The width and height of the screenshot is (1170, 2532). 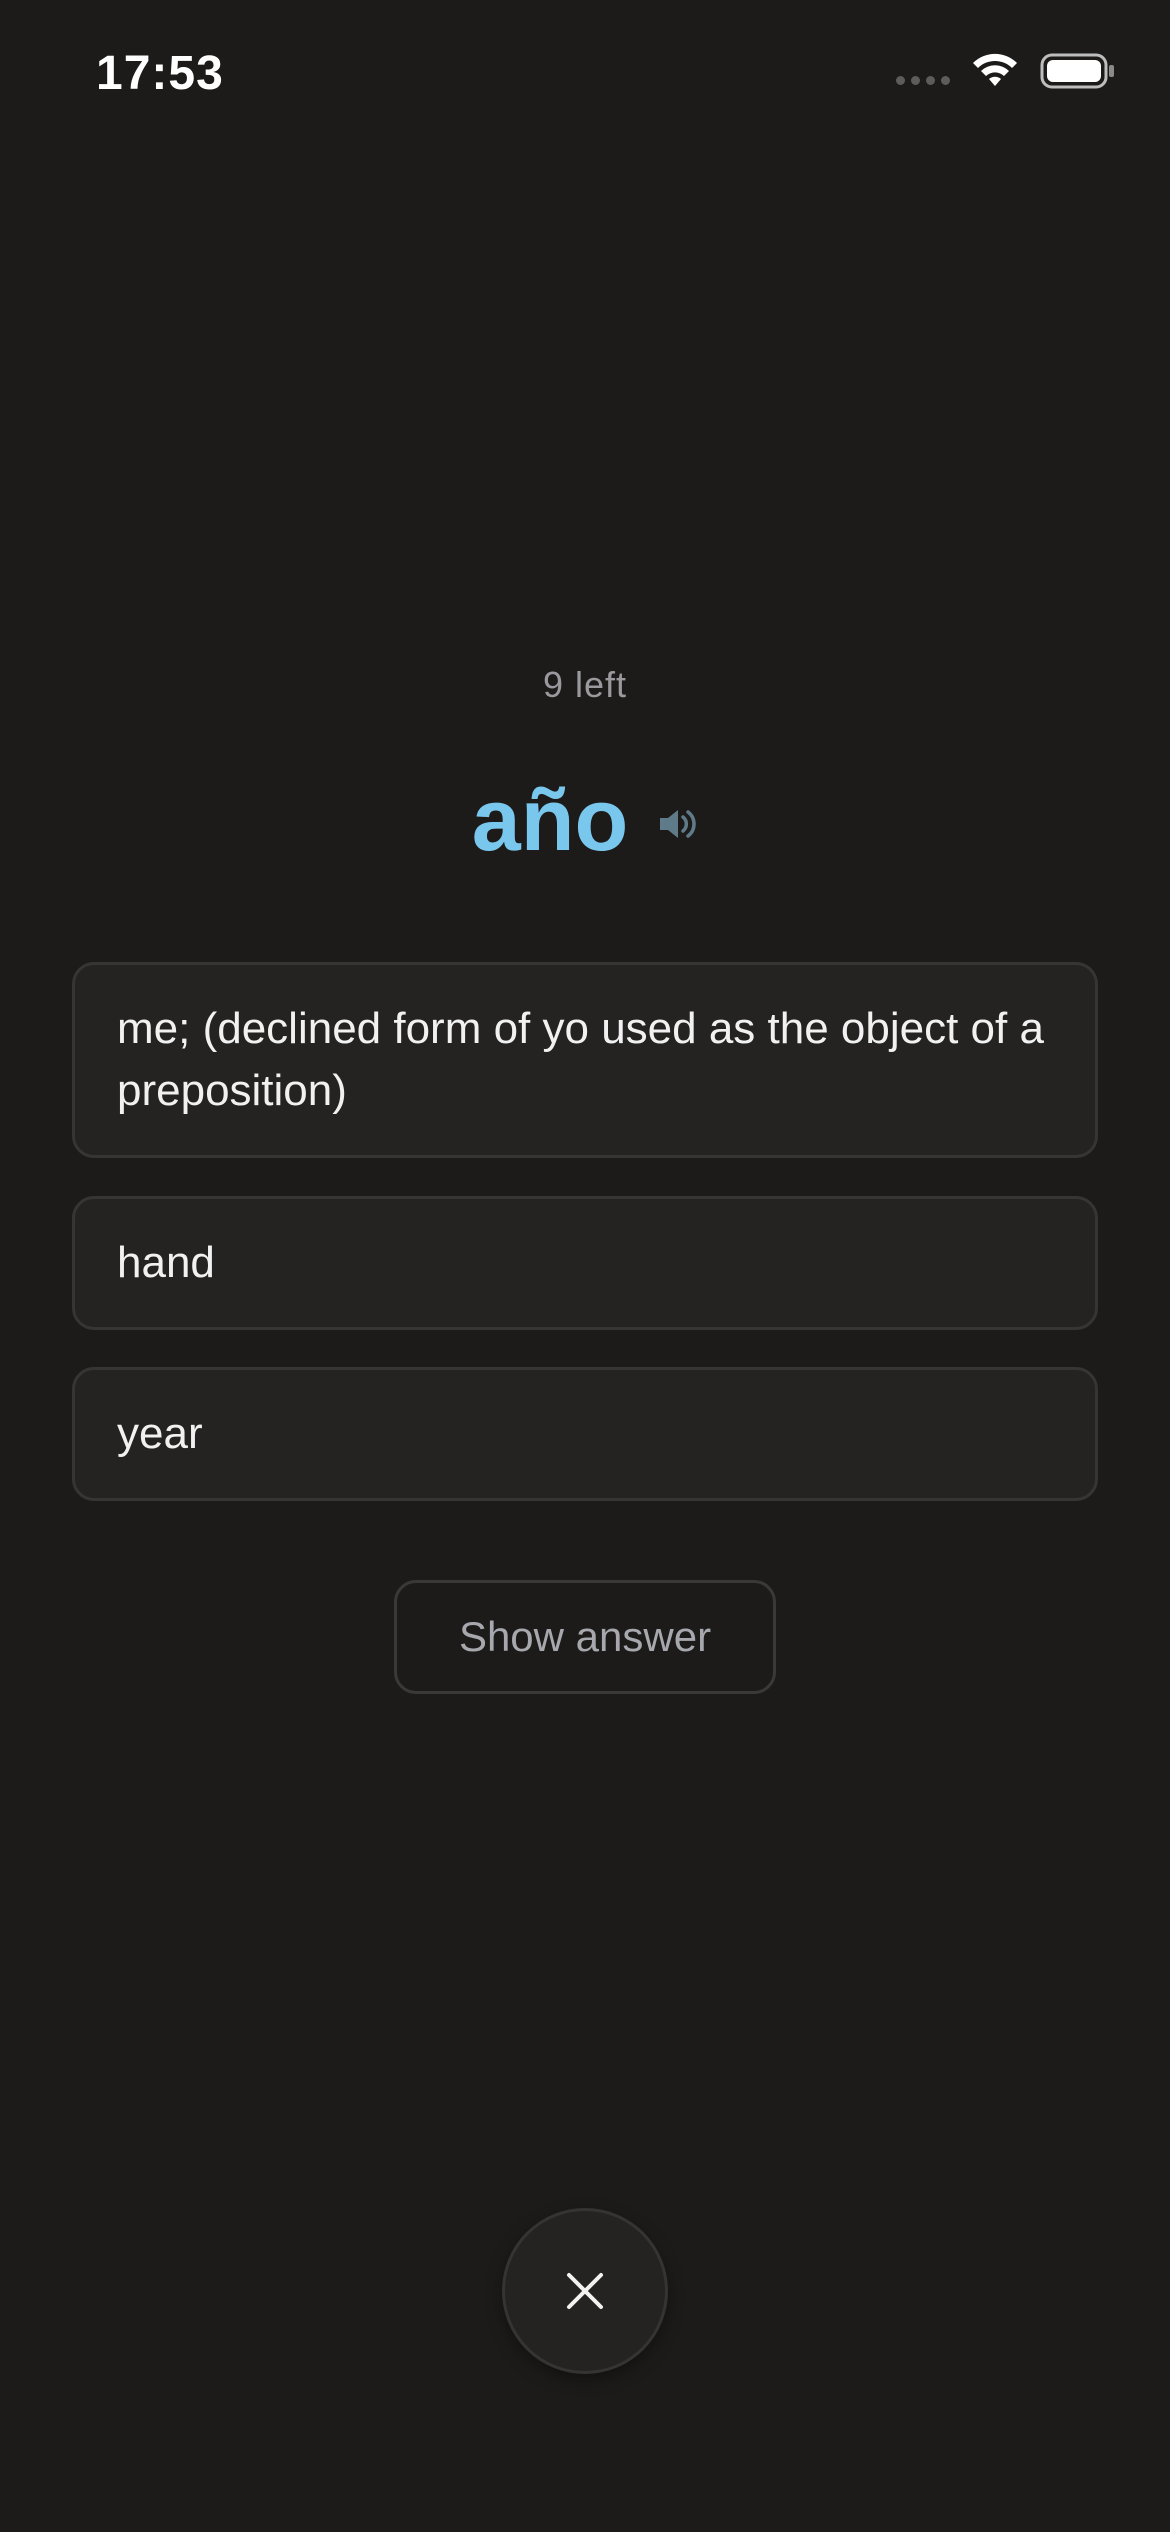 I want to click on show-answer-button: Show answer, so click(x=585, y=1637).